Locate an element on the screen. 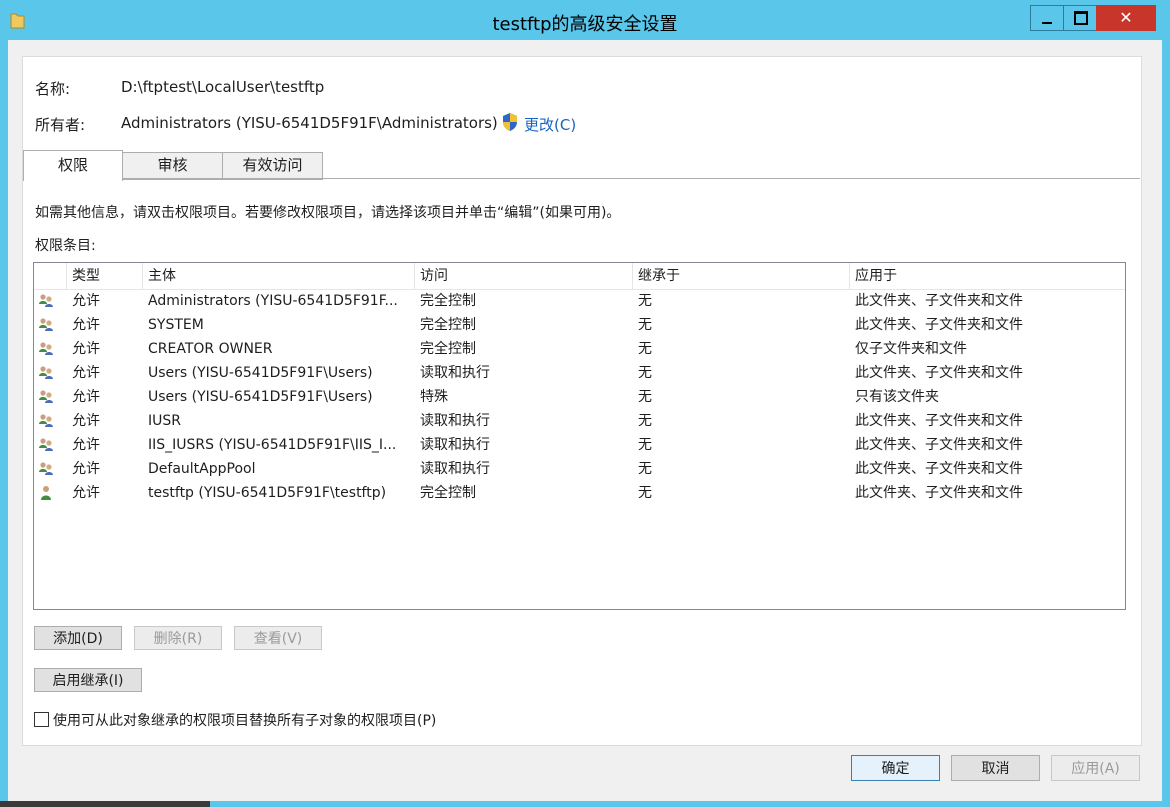 This screenshot has width=1170, height=807. name-value: D:\ftptest\LocalUser\testftp is located at coordinates (223, 87).